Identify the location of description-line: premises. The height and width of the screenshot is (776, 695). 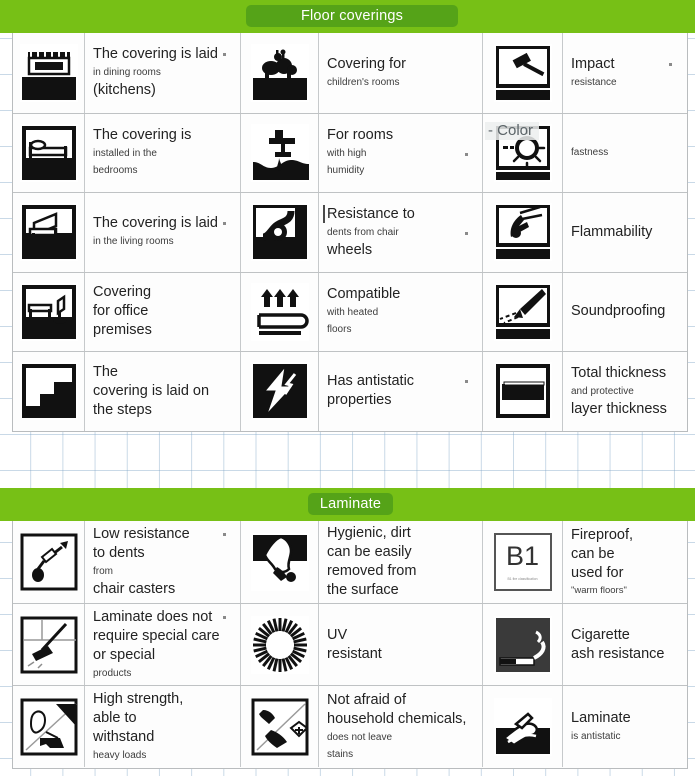
(122, 330).